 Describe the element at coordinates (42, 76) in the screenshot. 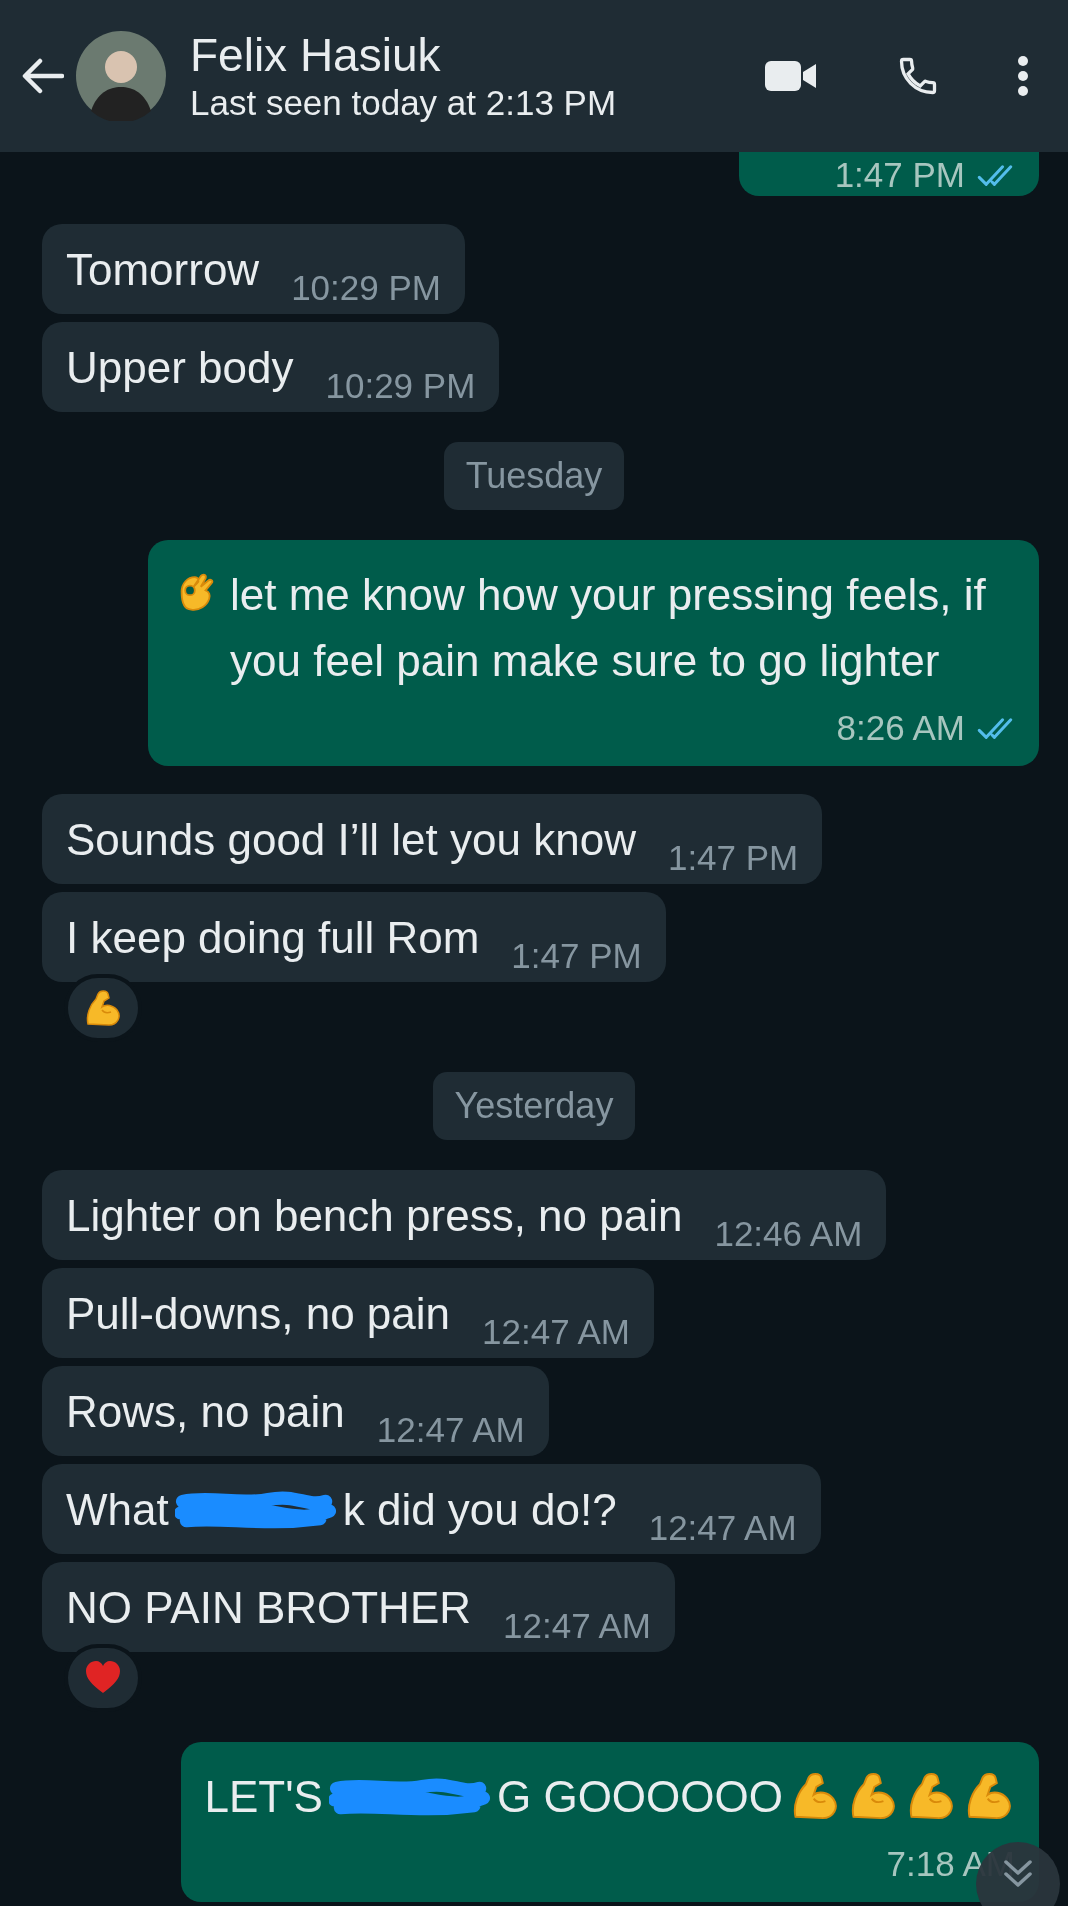

I see `back-icon` at that location.